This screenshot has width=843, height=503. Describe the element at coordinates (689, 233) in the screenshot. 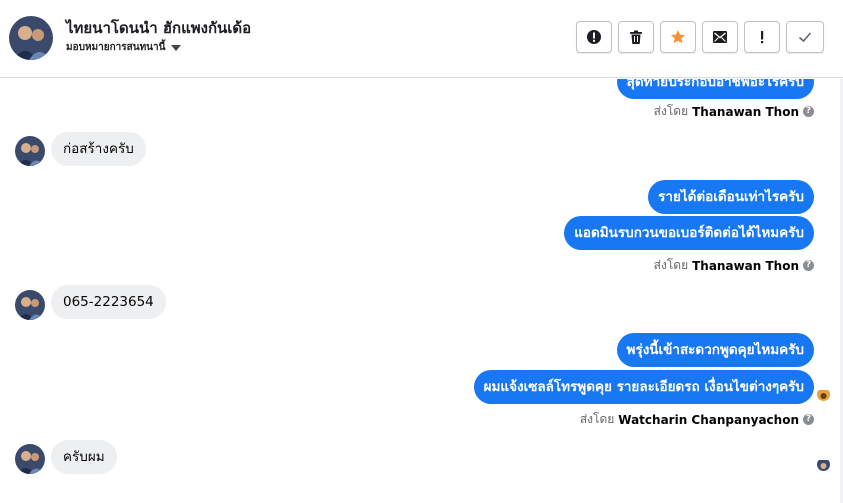

I see `outgoing-message: แอดมินรบกวนขอเบอร์ติดต่อได้ไหมครับ` at that location.